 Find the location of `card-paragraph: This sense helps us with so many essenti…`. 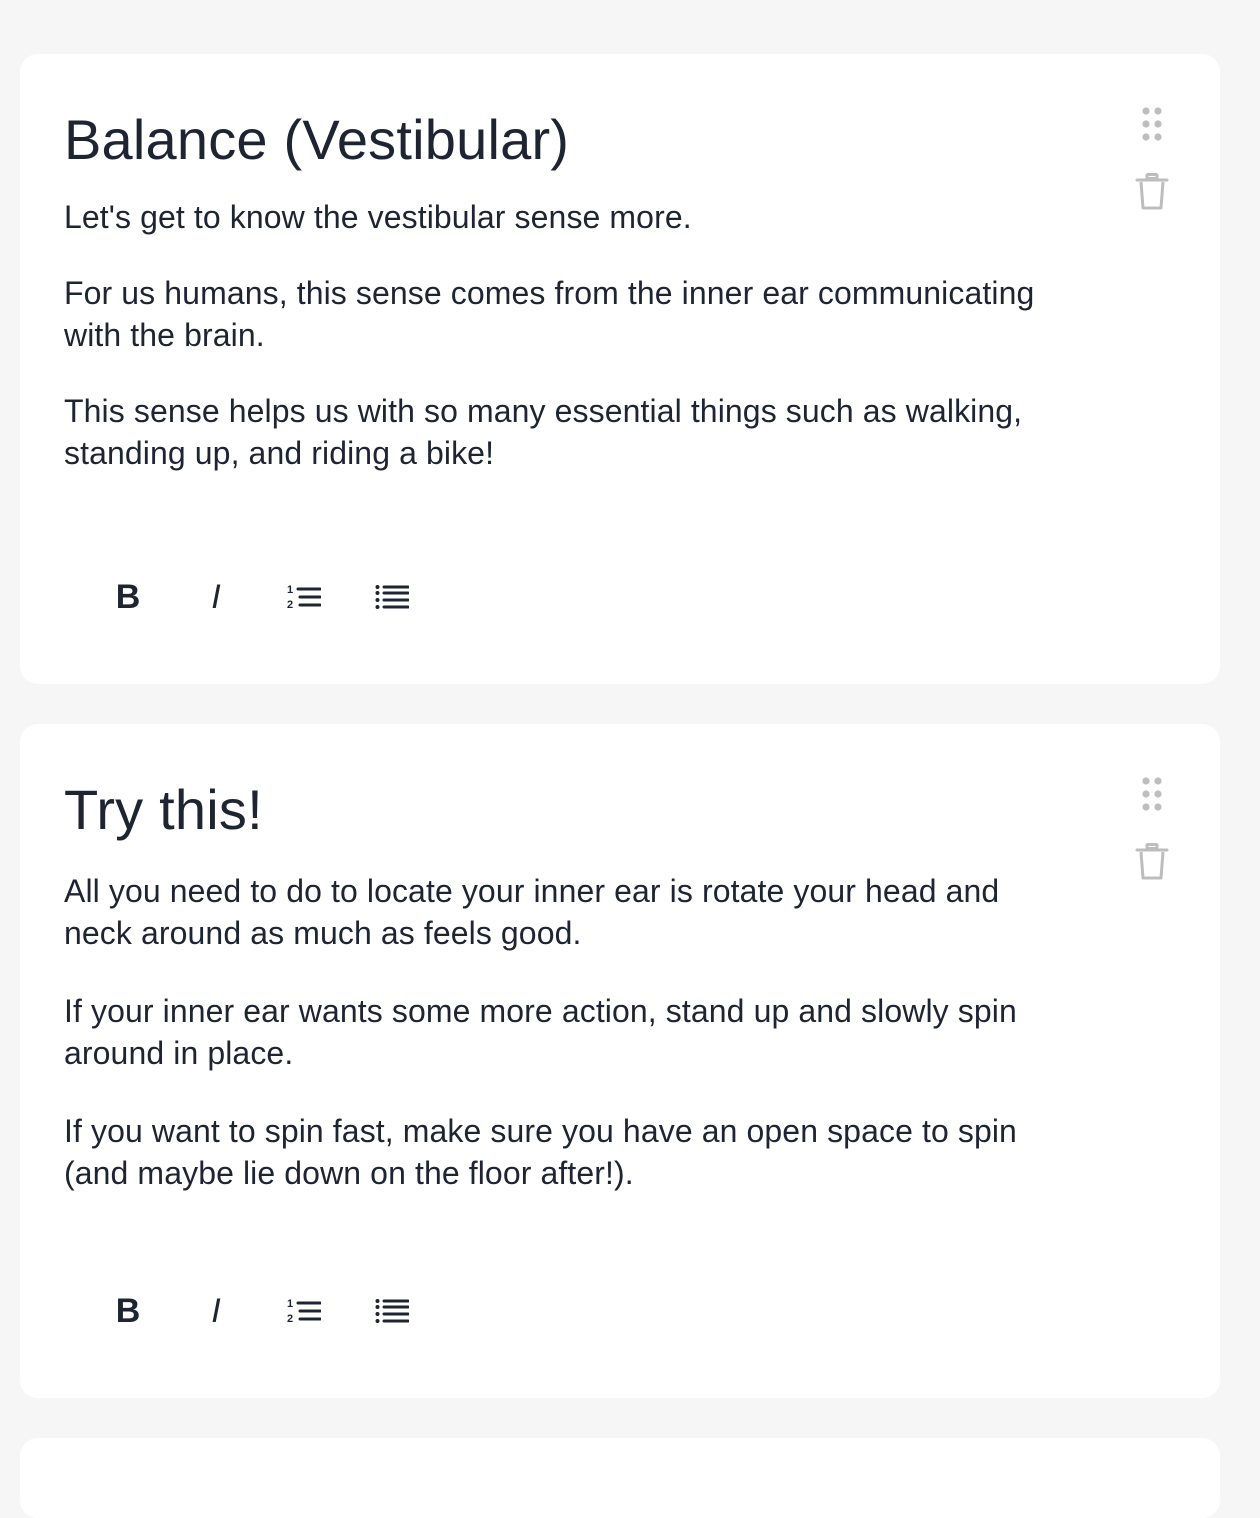

card-paragraph: This sense helps us with so many essenti… is located at coordinates (569, 432).